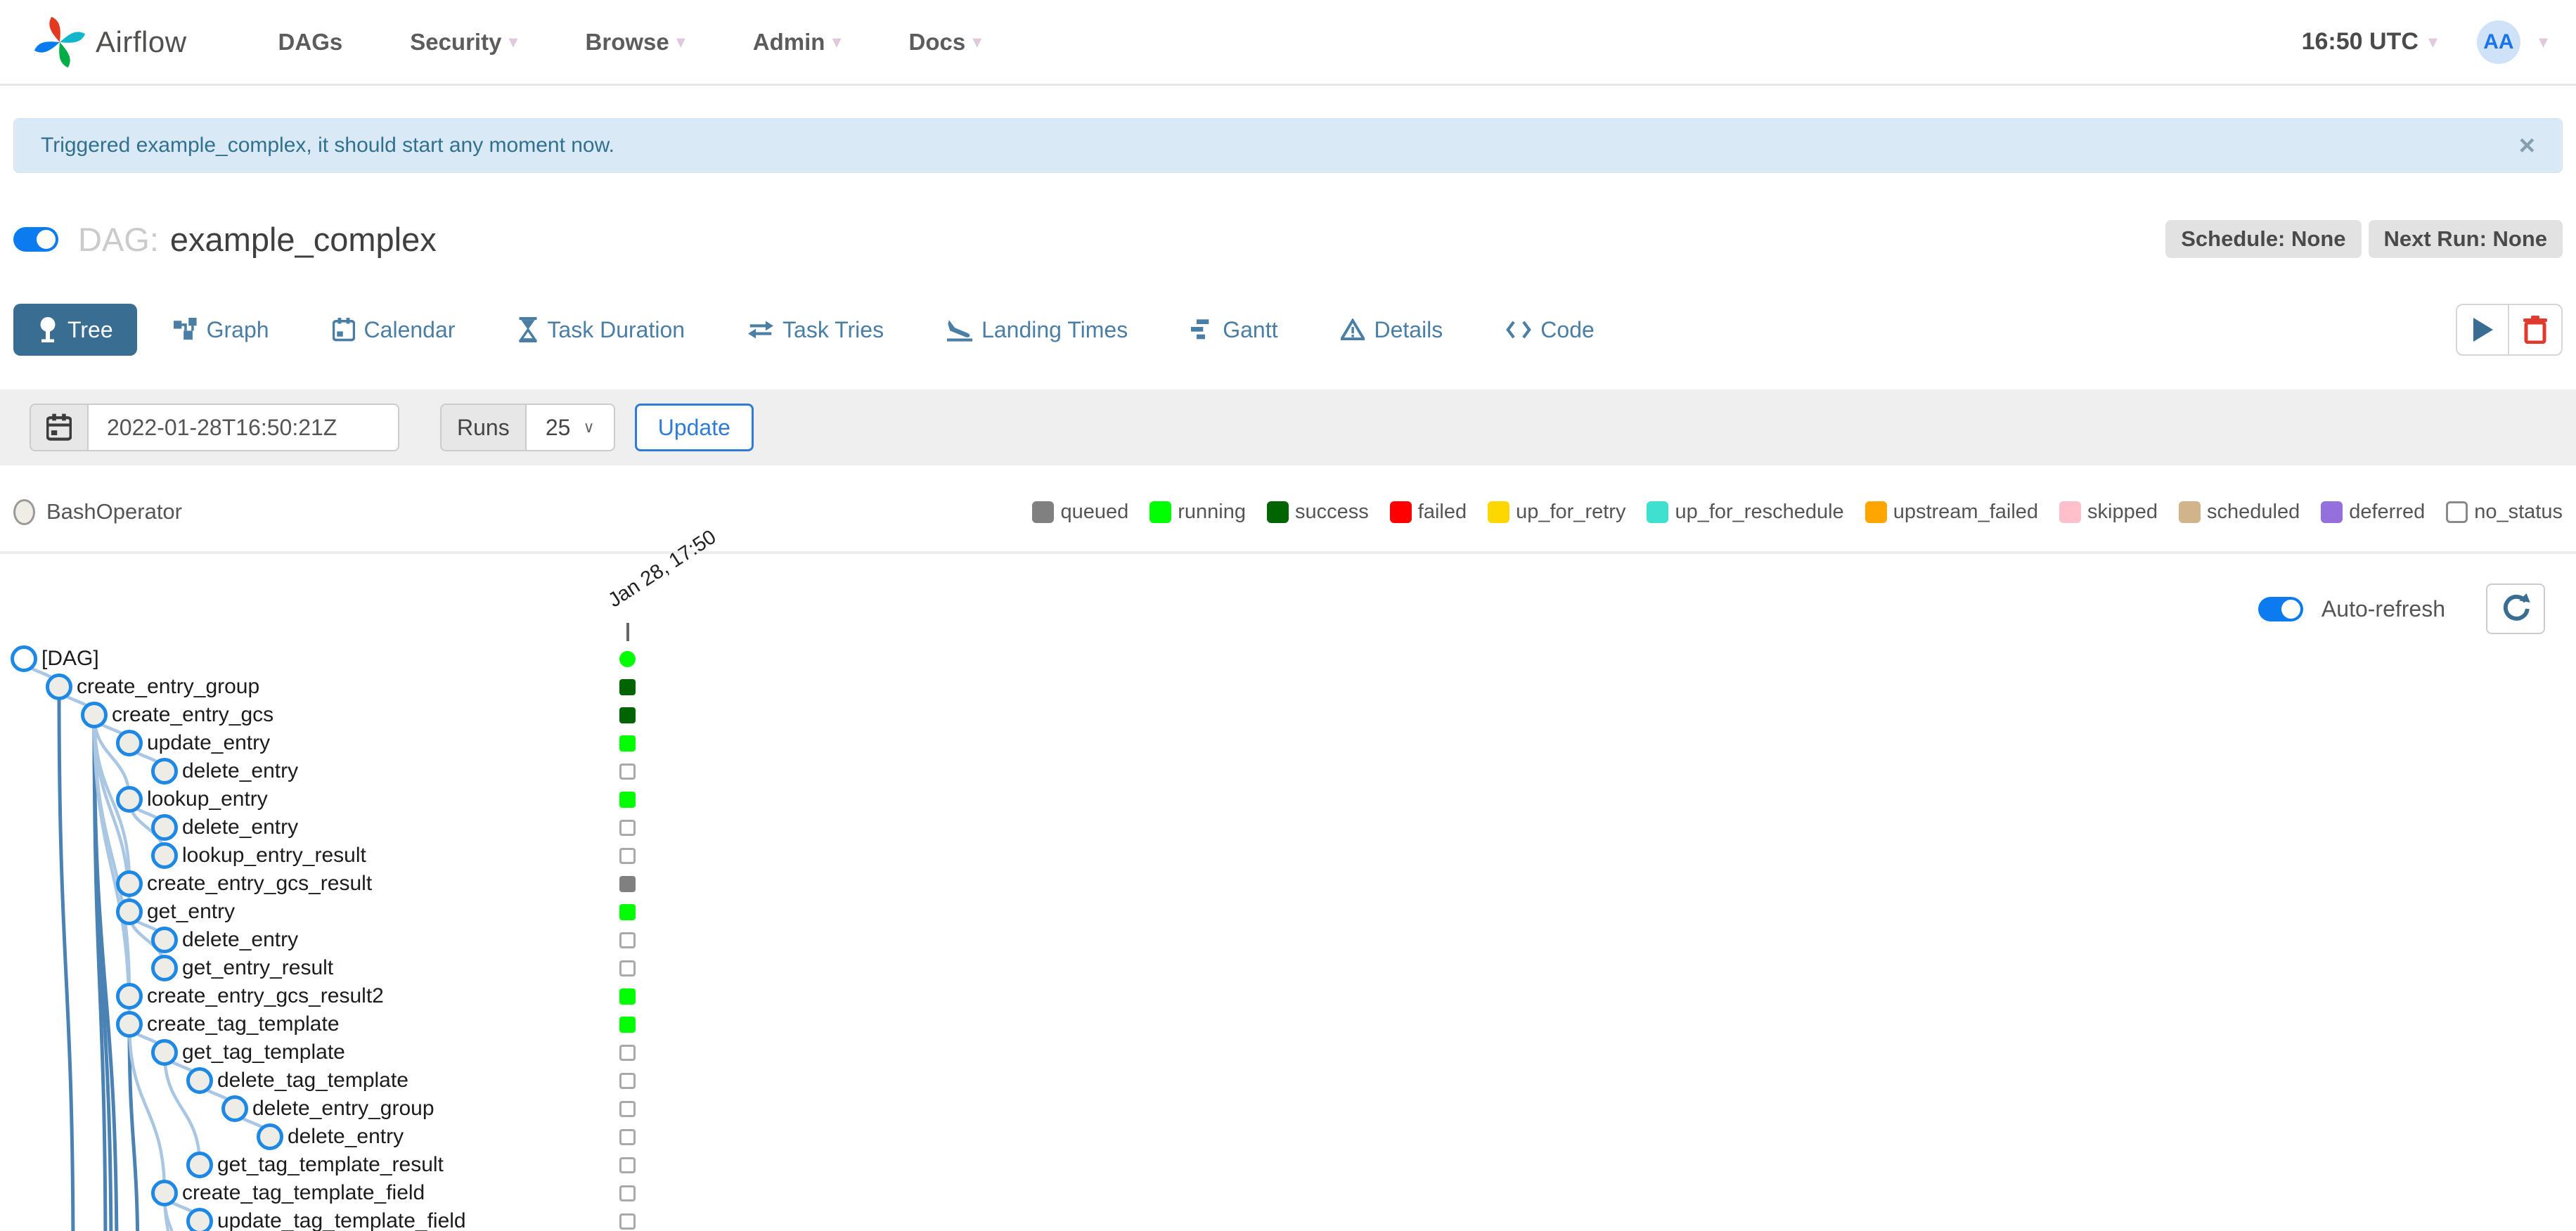 Image resolution: width=2576 pixels, height=1231 pixels. What do you see at coordinates (2527, 145) in the screenshot?
I see `close-icon: ×` at bounding box center [2527, 145].